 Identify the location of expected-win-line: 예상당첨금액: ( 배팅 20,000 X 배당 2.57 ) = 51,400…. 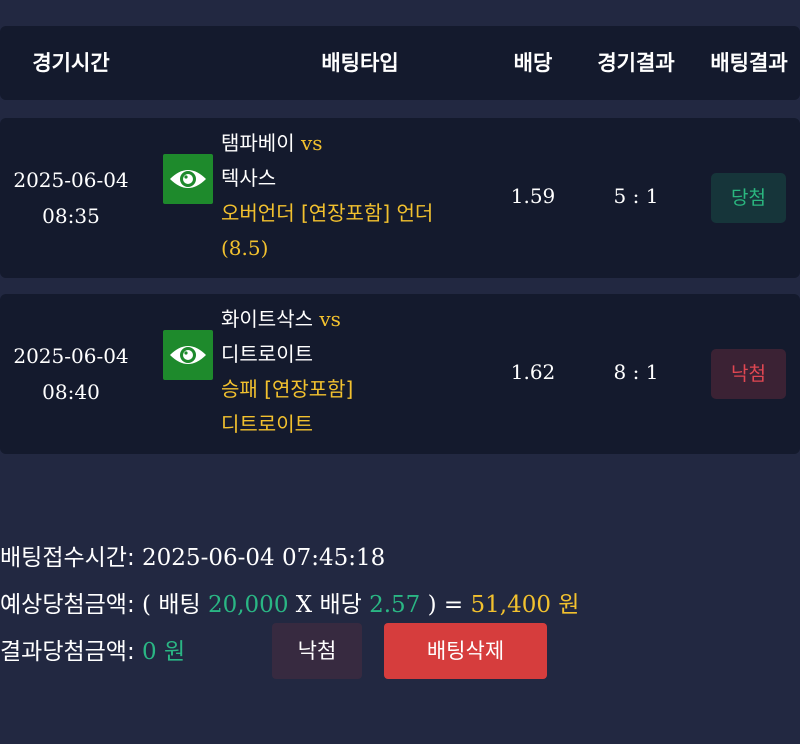
(289, 602).